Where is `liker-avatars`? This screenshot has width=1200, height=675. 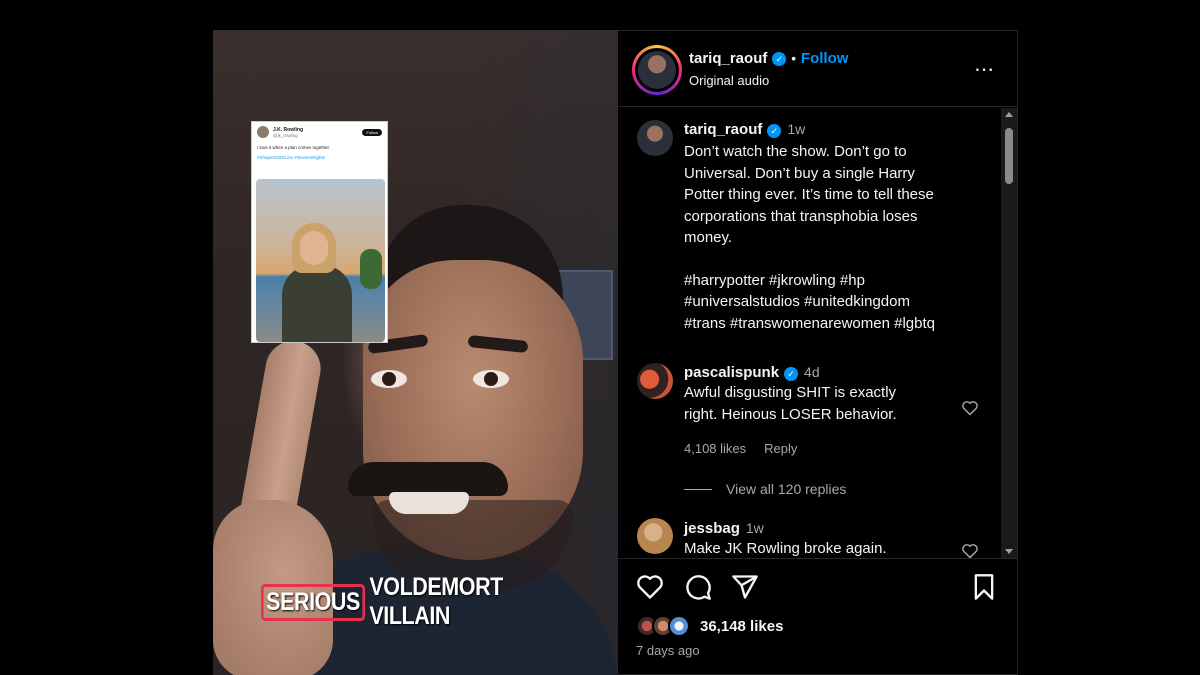
liker-avatars is located at coordinates (666, 627).